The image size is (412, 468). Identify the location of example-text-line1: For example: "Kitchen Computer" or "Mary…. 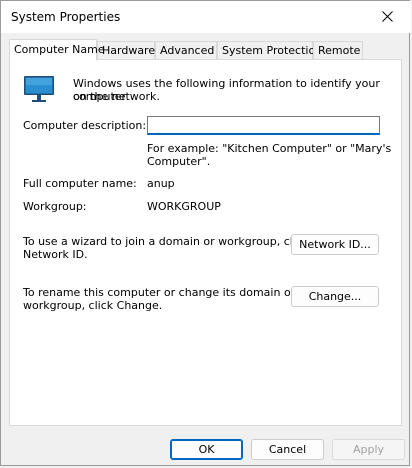
(269, 148).